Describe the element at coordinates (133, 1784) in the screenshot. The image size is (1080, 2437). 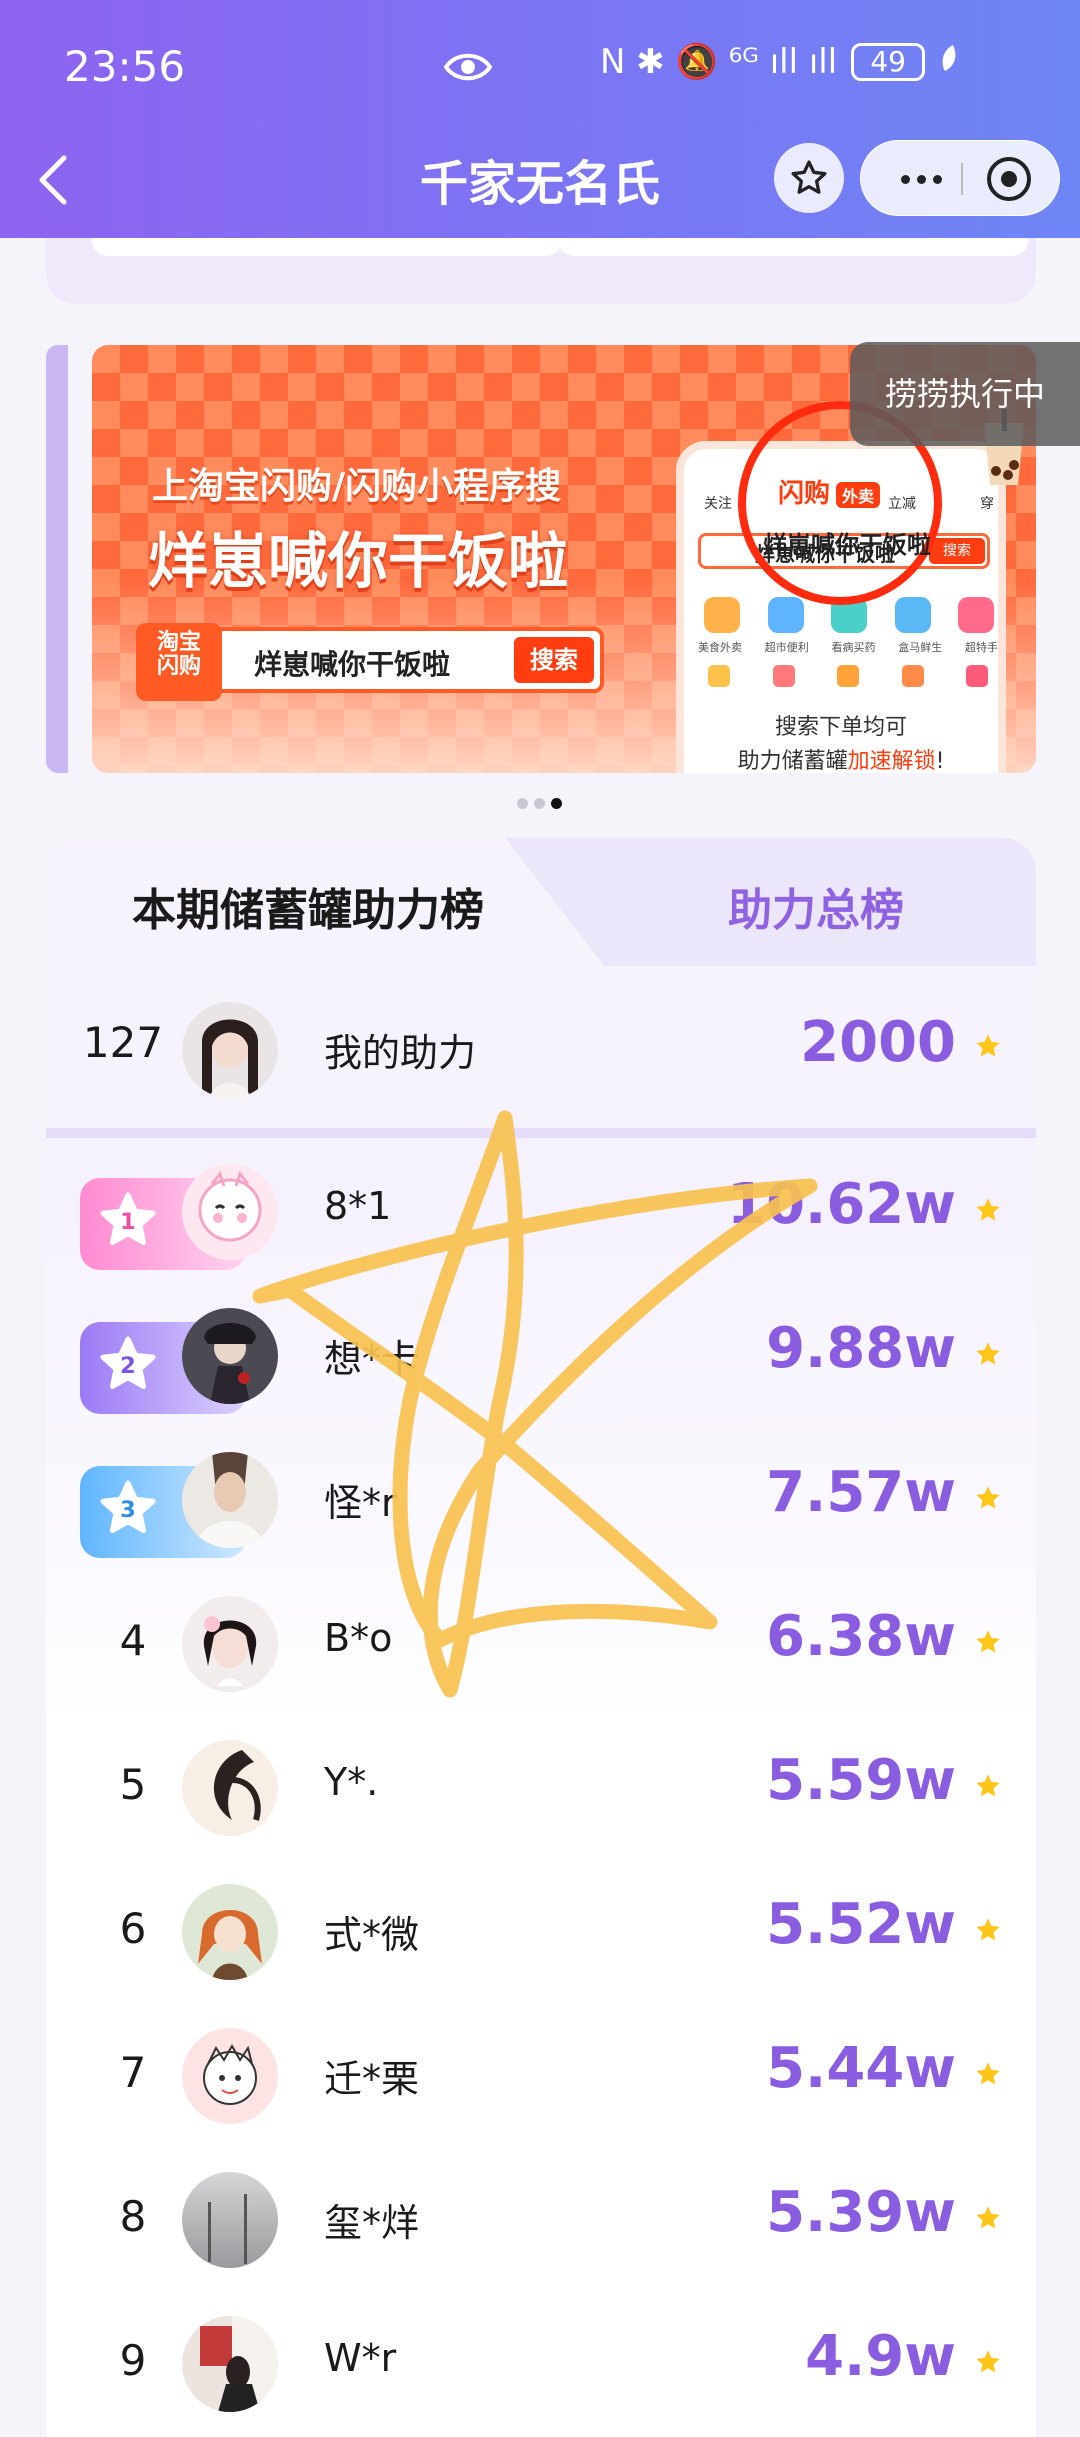
I see `rank-number: 5` at that location.